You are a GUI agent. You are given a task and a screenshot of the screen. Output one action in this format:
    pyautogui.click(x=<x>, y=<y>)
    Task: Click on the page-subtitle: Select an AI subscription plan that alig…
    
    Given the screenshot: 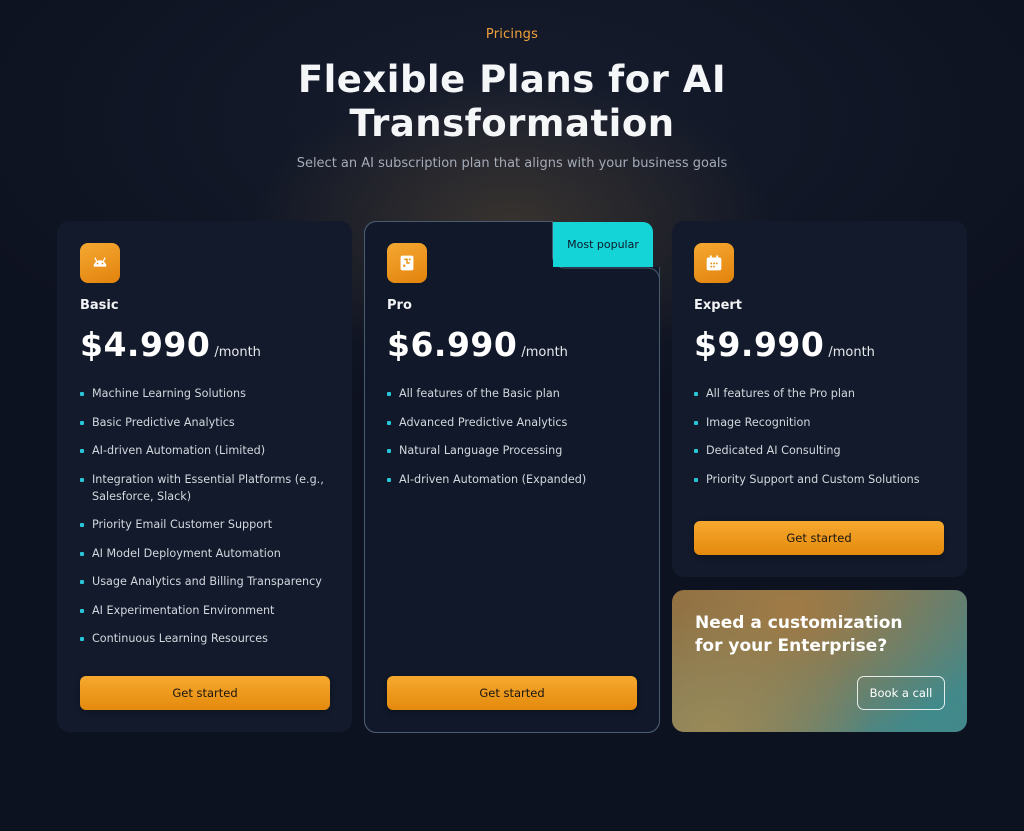 What is the action you would take?
    pyautogui.click(x=512, y=163)
    